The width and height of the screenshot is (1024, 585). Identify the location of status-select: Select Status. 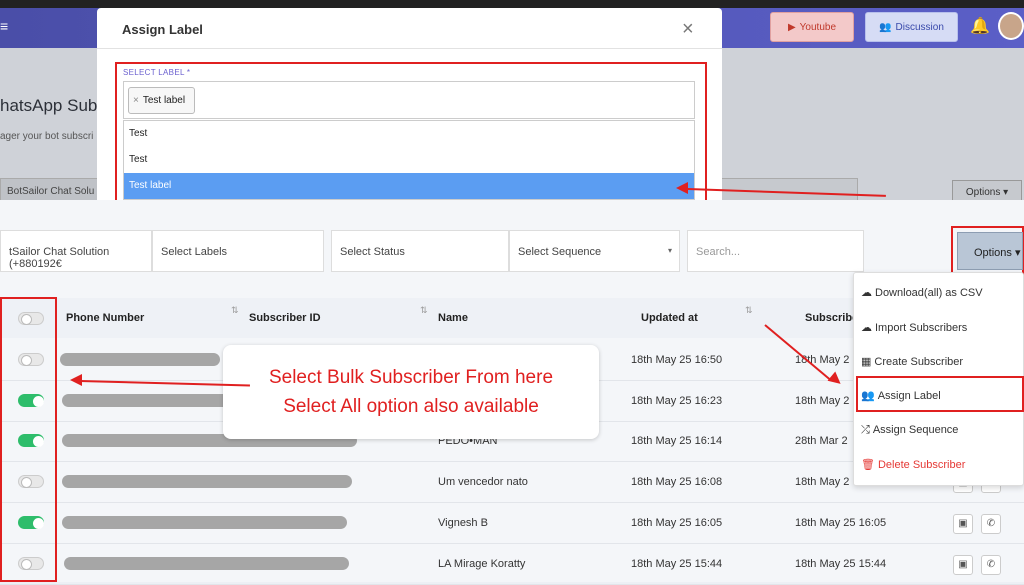
(420, 251).